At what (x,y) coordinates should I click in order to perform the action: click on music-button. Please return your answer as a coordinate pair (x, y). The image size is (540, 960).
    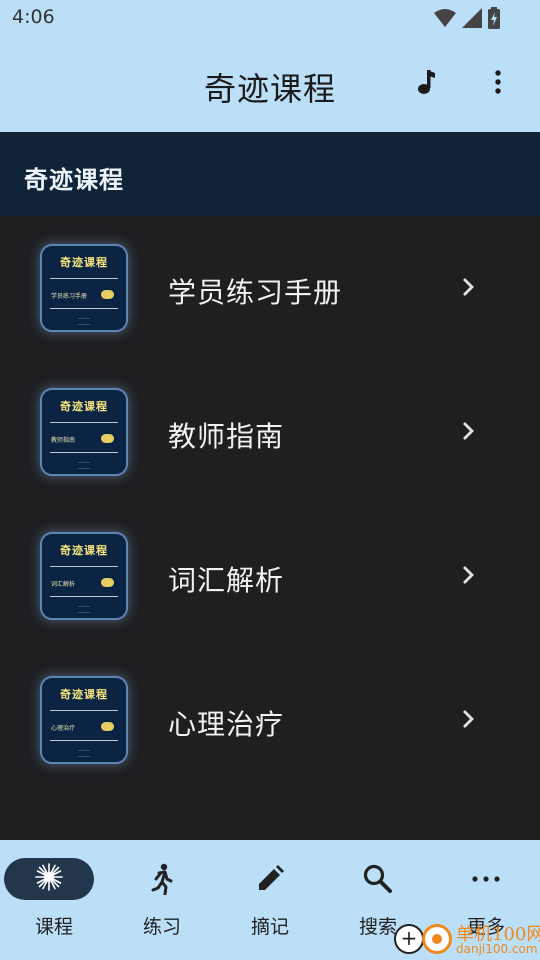
    Looking at the image, I should click on (426, 84).